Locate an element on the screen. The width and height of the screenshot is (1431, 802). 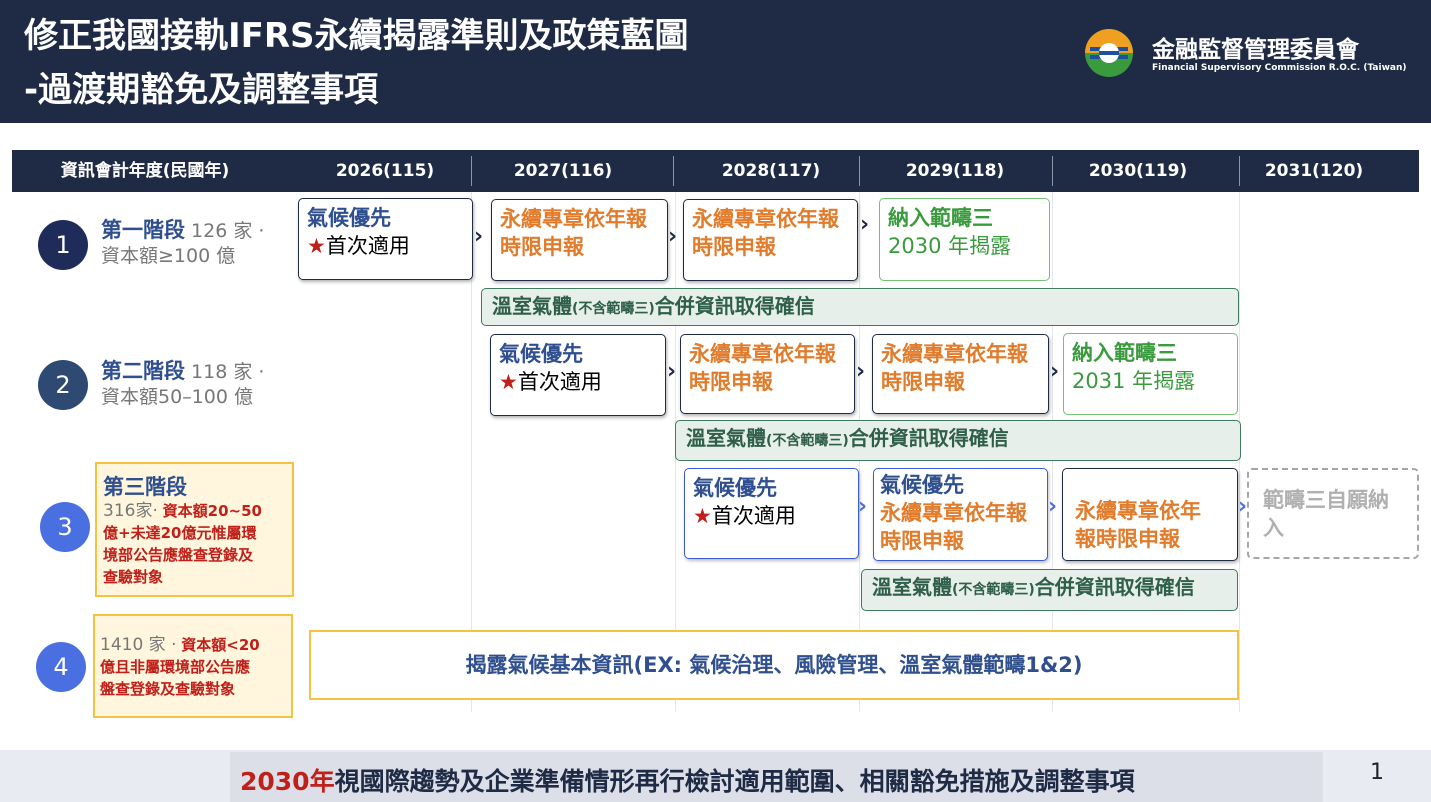
year-2027: 2027(116) is located at coordinates (563, 171).